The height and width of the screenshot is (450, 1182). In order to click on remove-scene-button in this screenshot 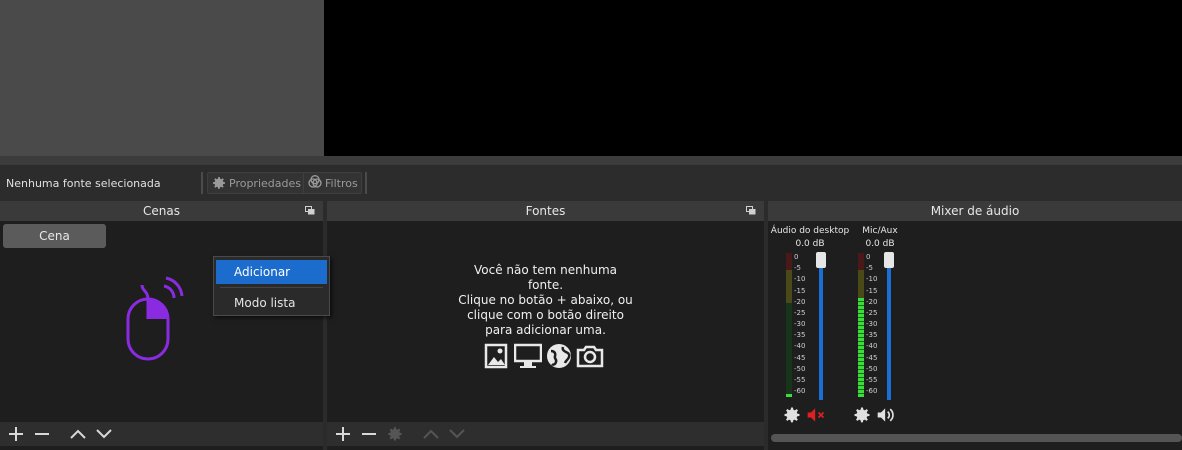, I will do `click(42, 434)`.